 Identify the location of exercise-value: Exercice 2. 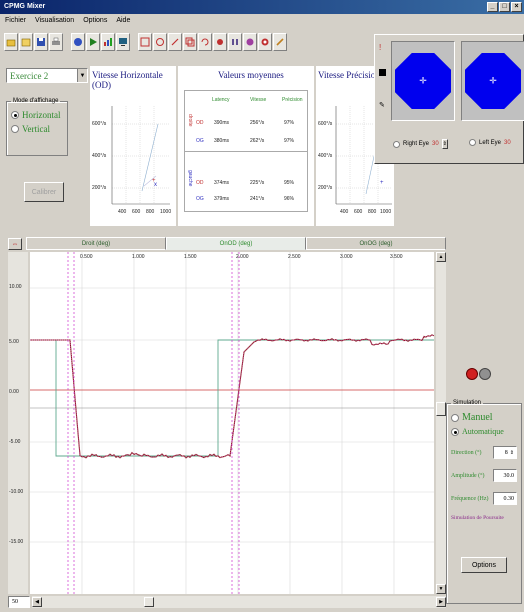
(29, 75).